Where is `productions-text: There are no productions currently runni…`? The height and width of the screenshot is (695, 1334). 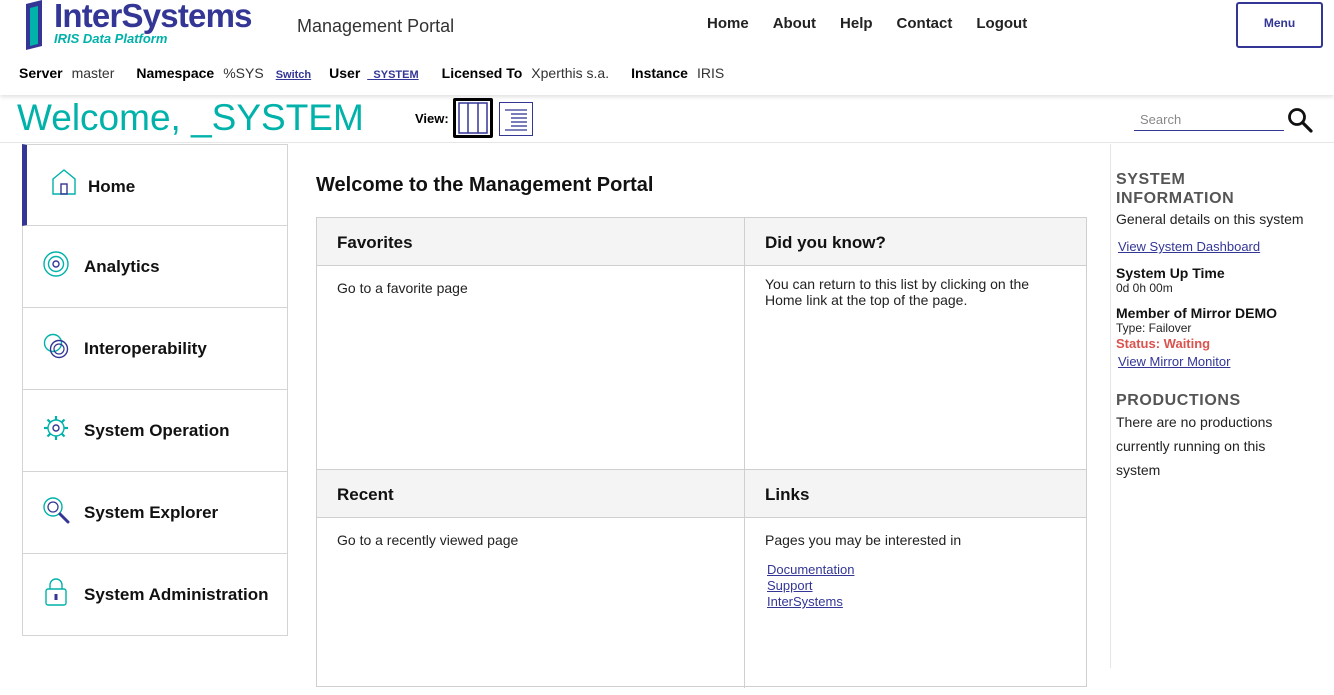 productions-text: There are no productions currently runni… is located at coordinates (1194, 446).